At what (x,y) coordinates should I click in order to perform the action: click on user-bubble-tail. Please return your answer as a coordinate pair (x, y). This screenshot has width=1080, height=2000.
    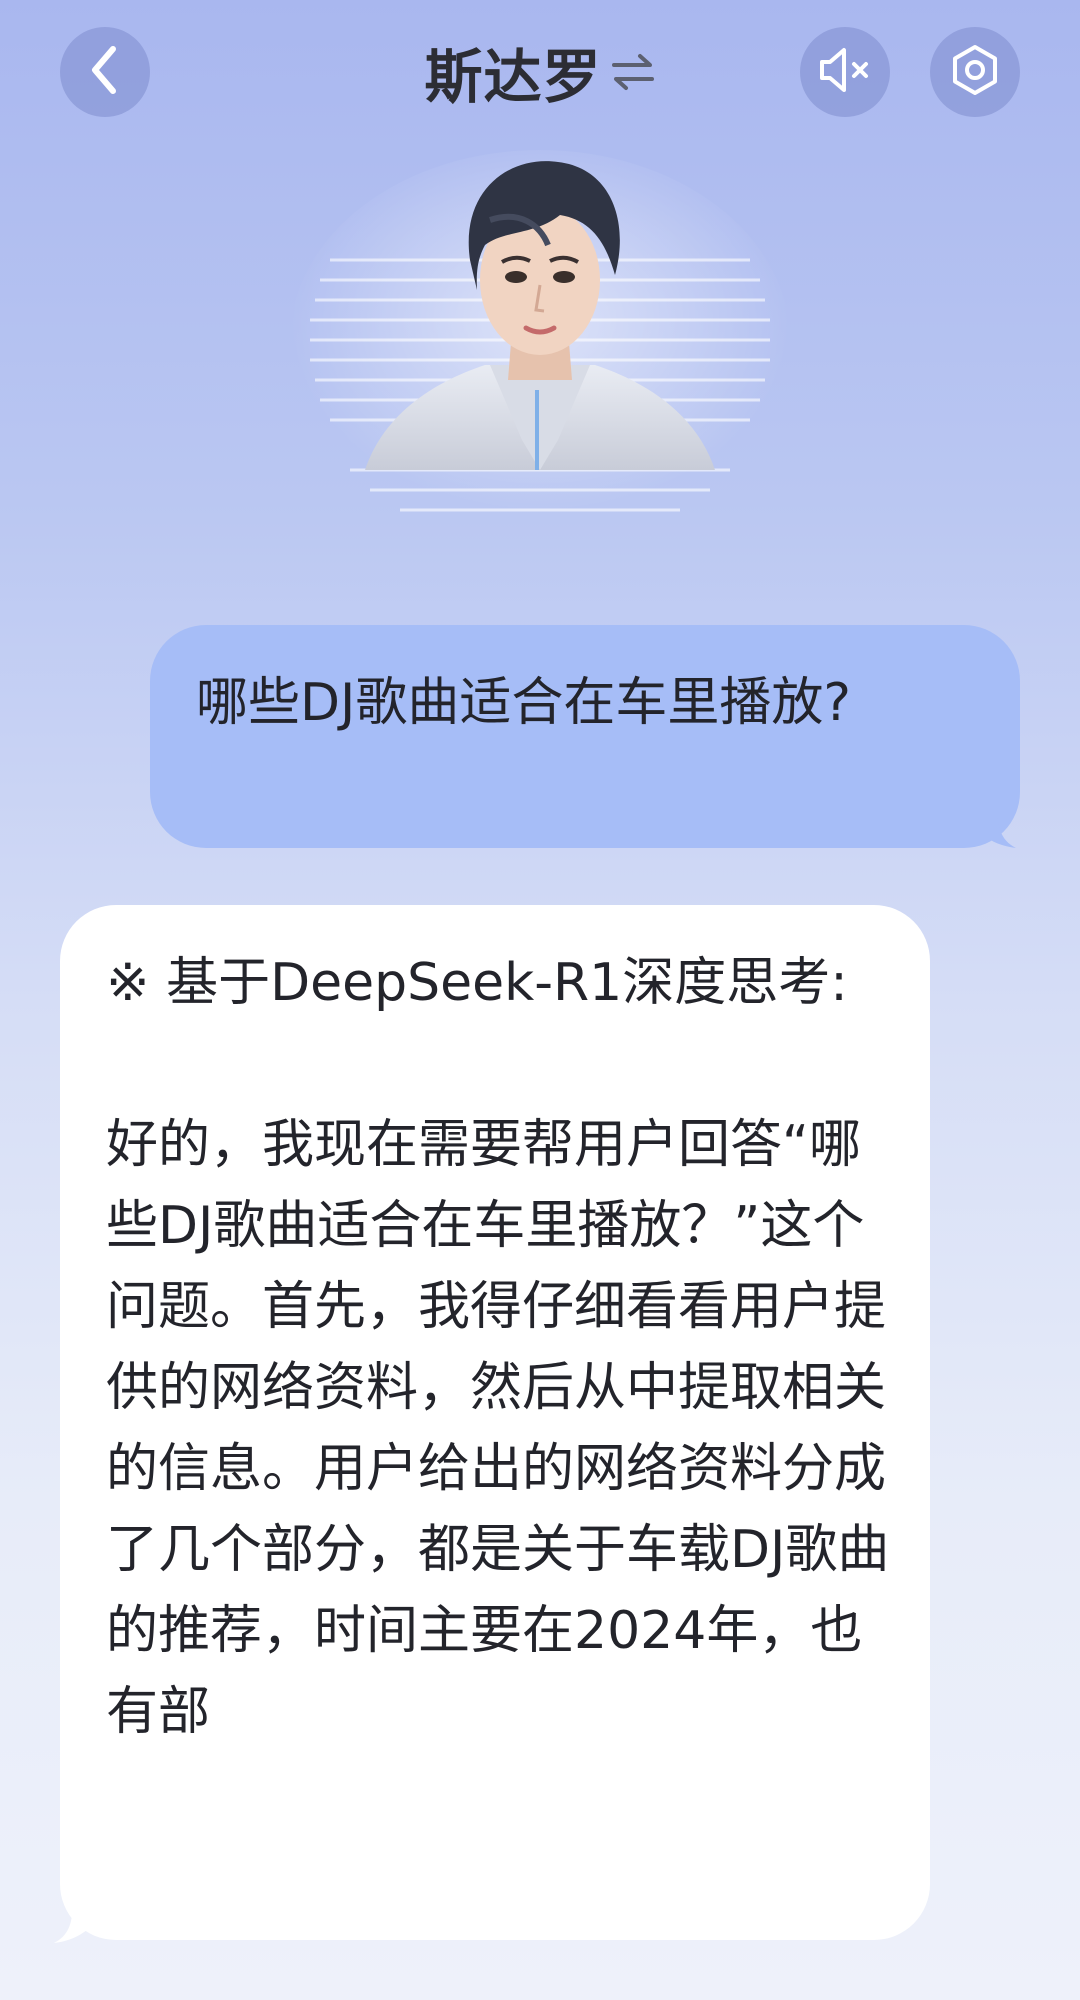
    Looking at the image, I should click on (990, 827).